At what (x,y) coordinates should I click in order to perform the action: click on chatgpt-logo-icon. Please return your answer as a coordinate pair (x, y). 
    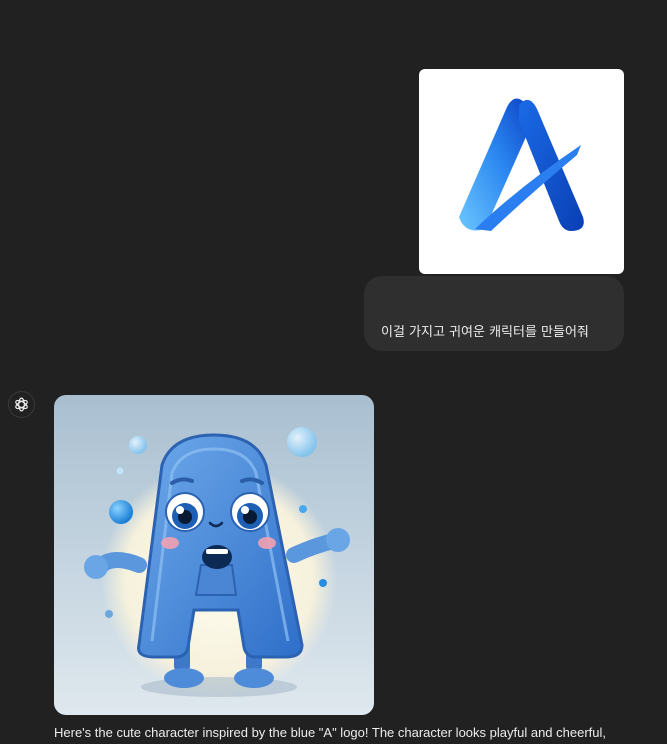
    Looking at the image, I should click on (21, 404).